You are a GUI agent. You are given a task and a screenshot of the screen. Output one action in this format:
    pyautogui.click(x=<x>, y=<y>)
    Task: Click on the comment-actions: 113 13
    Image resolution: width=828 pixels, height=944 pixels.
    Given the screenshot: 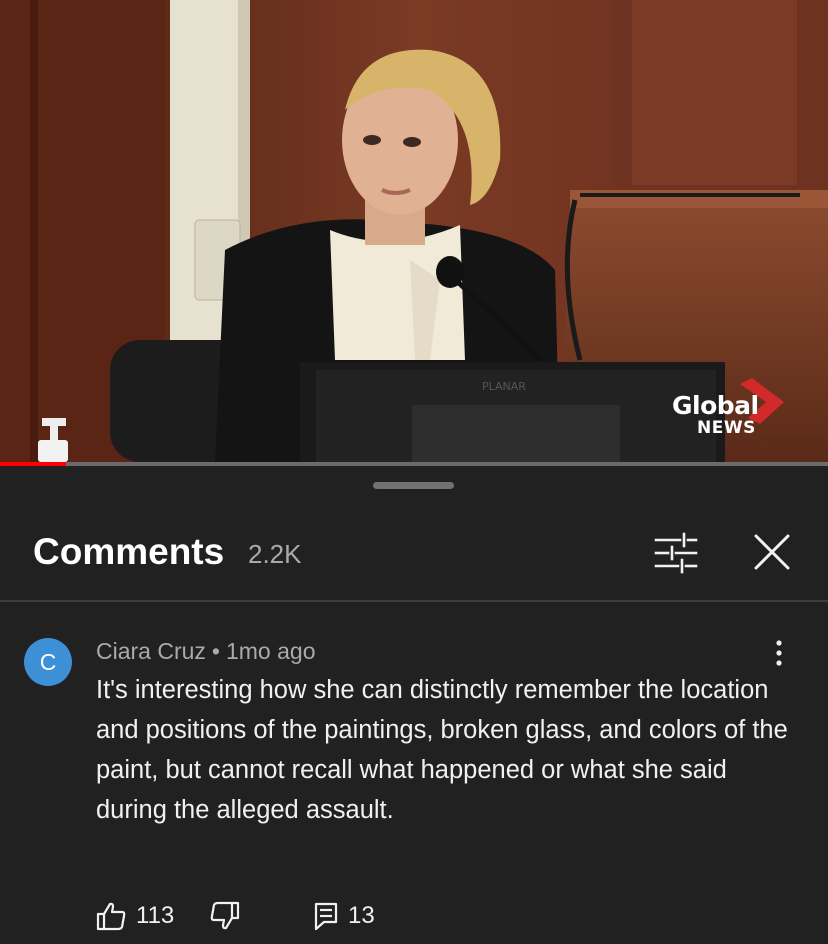 What is the action you would take?
    pyautogui.click(x=414, y=916)
    